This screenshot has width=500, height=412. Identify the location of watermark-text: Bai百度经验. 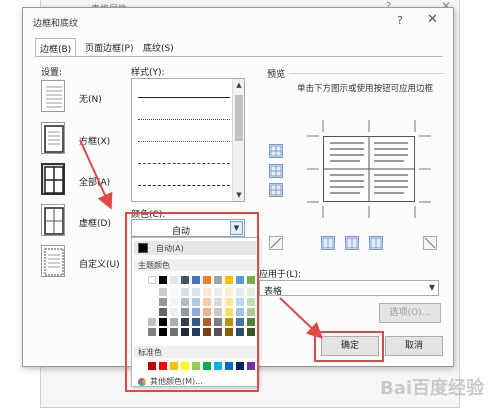
(432, 388).